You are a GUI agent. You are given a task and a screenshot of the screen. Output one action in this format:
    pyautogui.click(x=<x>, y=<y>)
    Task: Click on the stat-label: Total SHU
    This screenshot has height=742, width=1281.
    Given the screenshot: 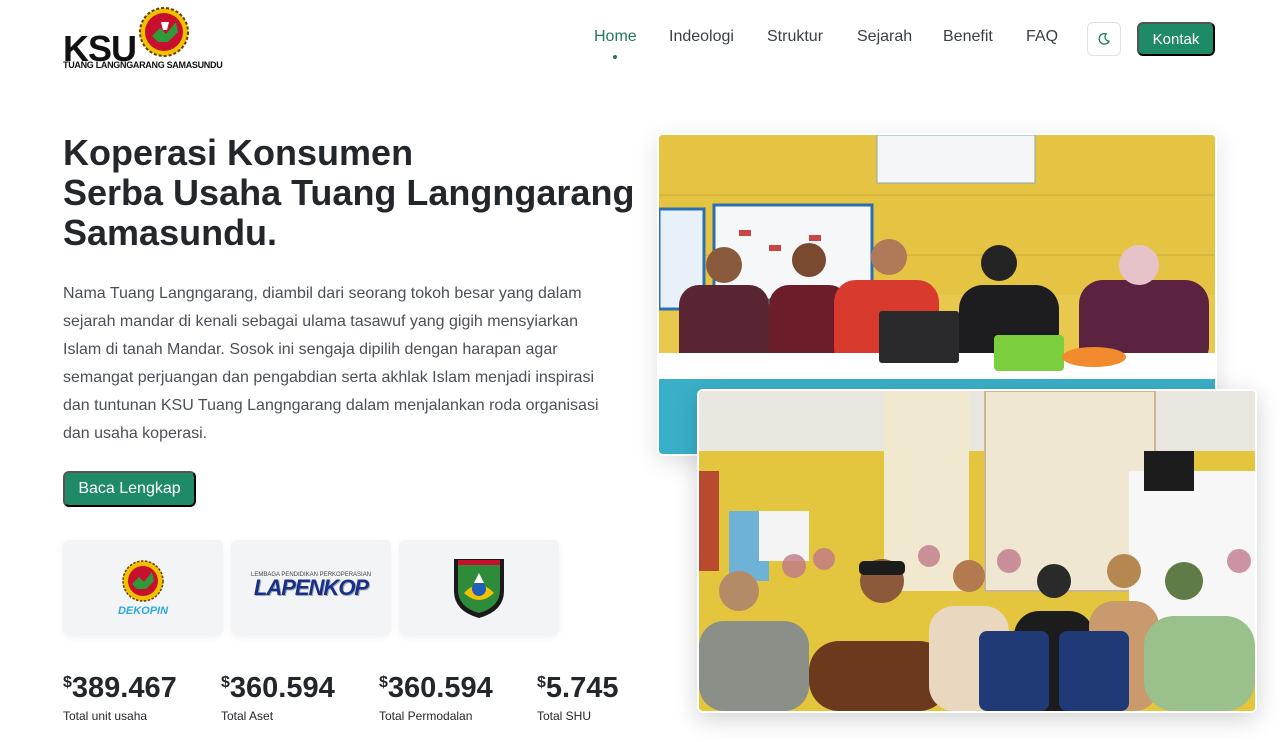 What is the action you would take?
    pyautogui.click(x=564, y=716)
    